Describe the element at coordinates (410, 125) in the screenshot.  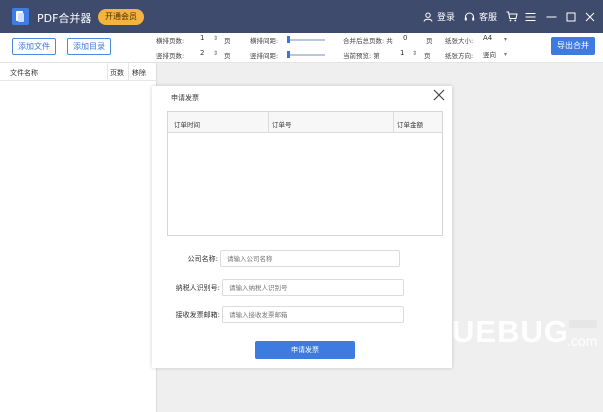
I see `th-order-amount: 订单金额` at that location.